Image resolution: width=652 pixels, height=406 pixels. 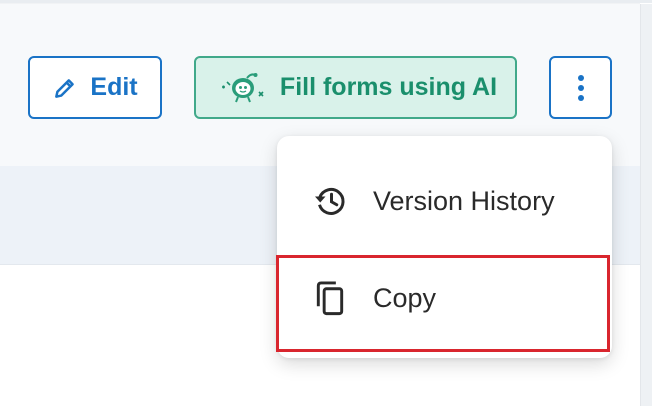 What do you see at coordinates (330, 299) in the screenshot?
I see `copy-icon` at bounding box center [330, 299].